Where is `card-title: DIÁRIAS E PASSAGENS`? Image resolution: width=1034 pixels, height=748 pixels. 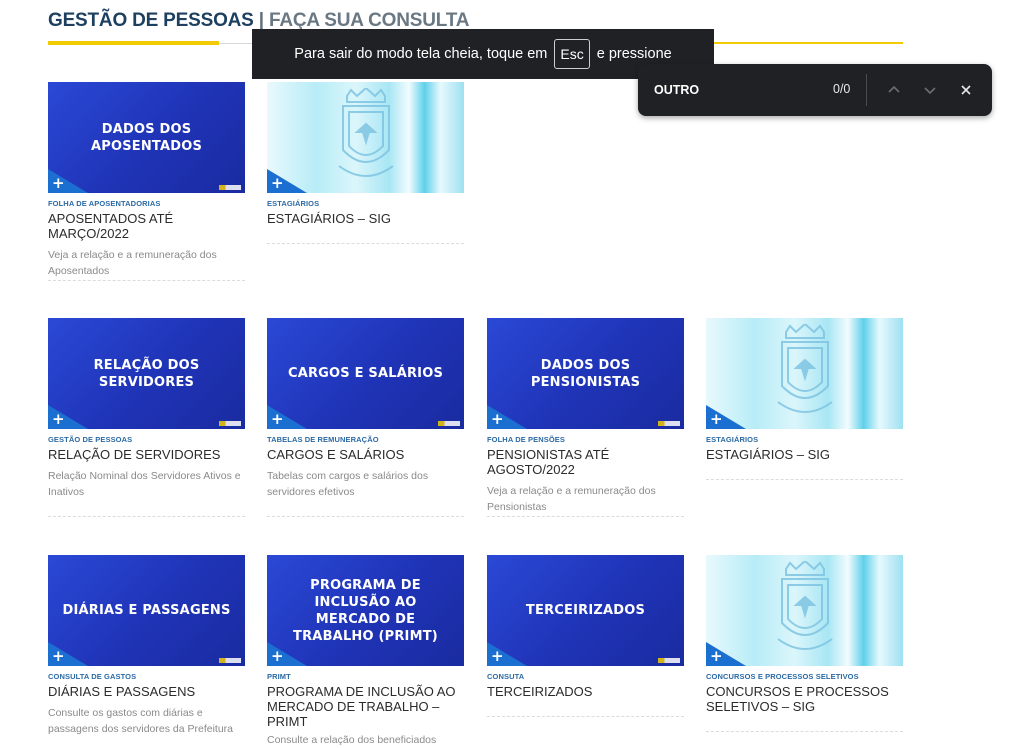
card-title: DIÁRIAS E PASSAGENS is located at coordinates (146, 691).